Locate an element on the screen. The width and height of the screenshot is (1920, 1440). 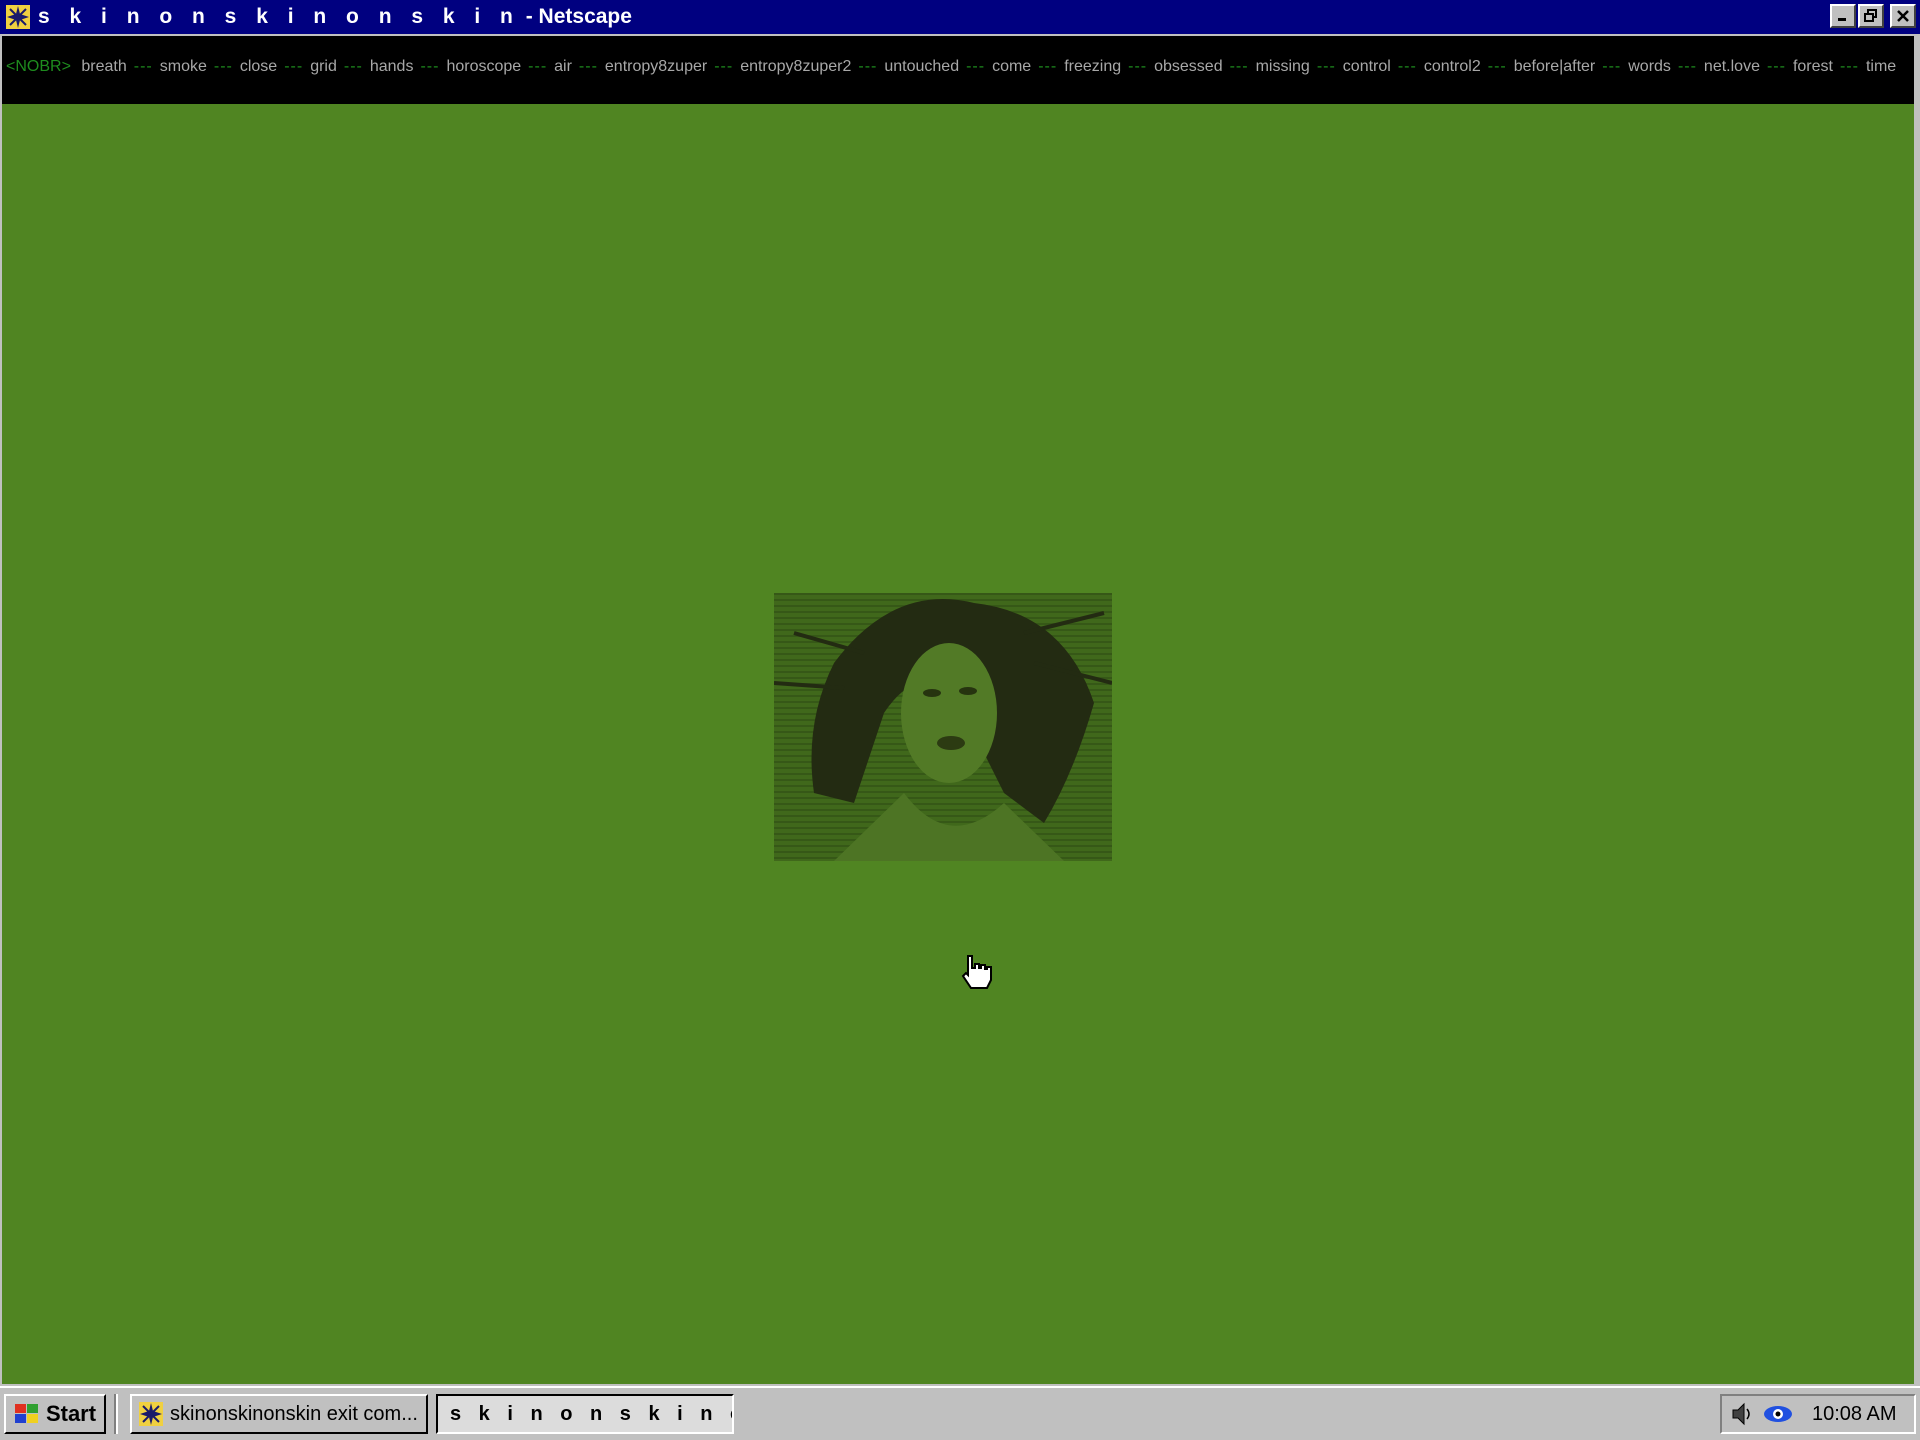
start-label: Start is located at coordinates (71, 1413).